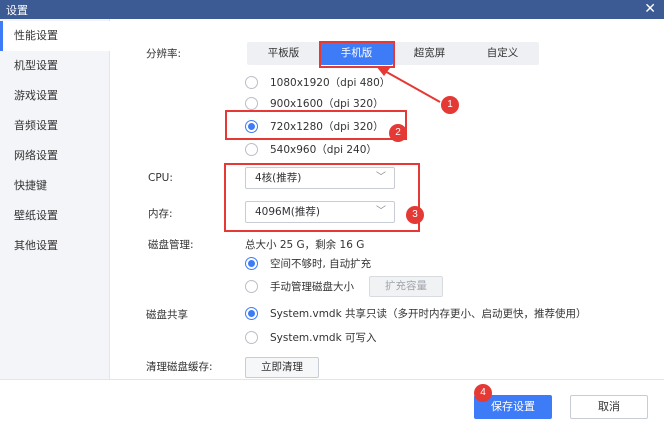  I want to click on annotation-badge-1: 1, so click(450, 105).